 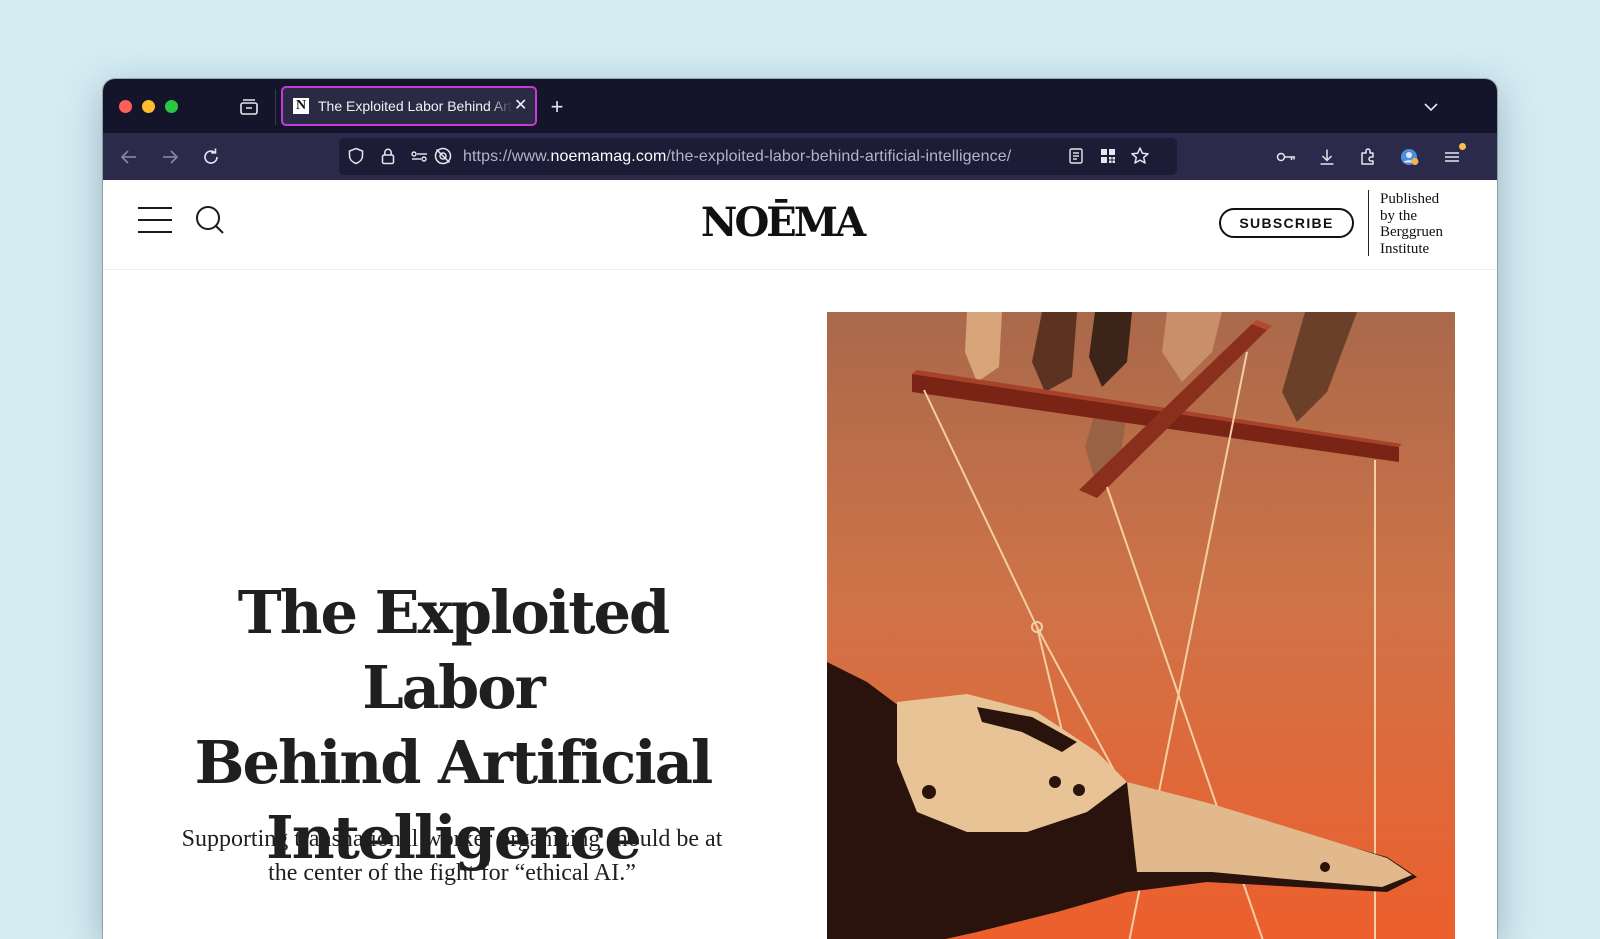 I want to click on publisher-line: Institute, so click(x=1405, y=248).